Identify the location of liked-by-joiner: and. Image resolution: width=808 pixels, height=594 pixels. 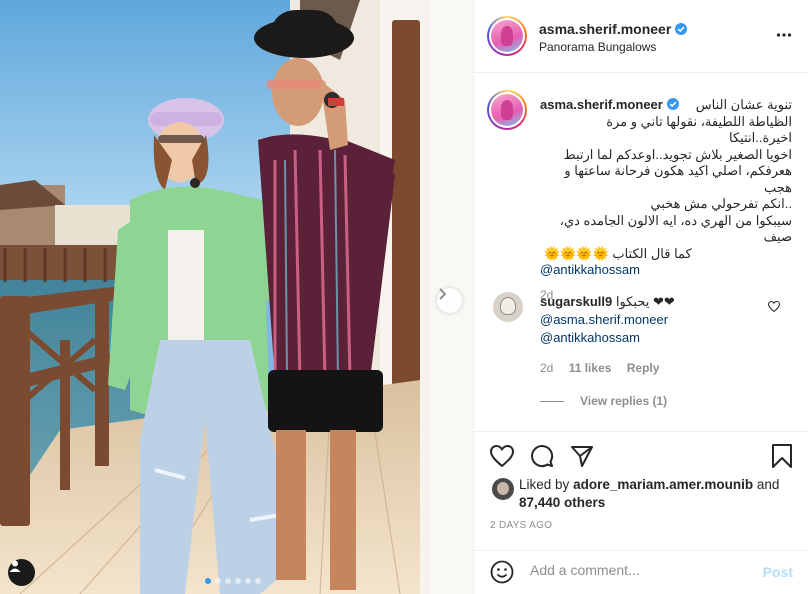
(768, 484).